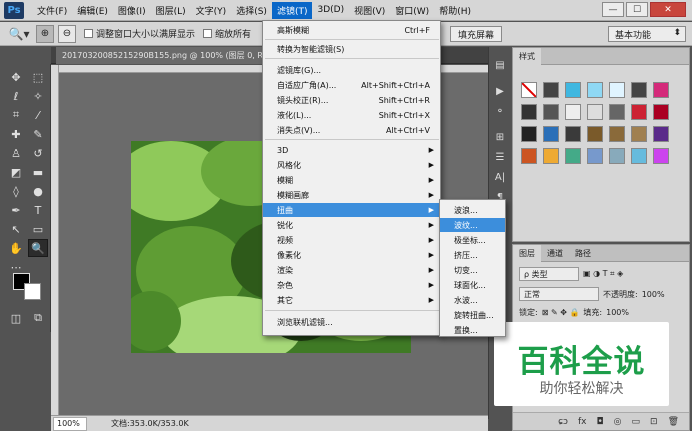  Describe the element at coordinates (132, 10) in the screenshot. I see `menu-image: 图像(I)` at that location.